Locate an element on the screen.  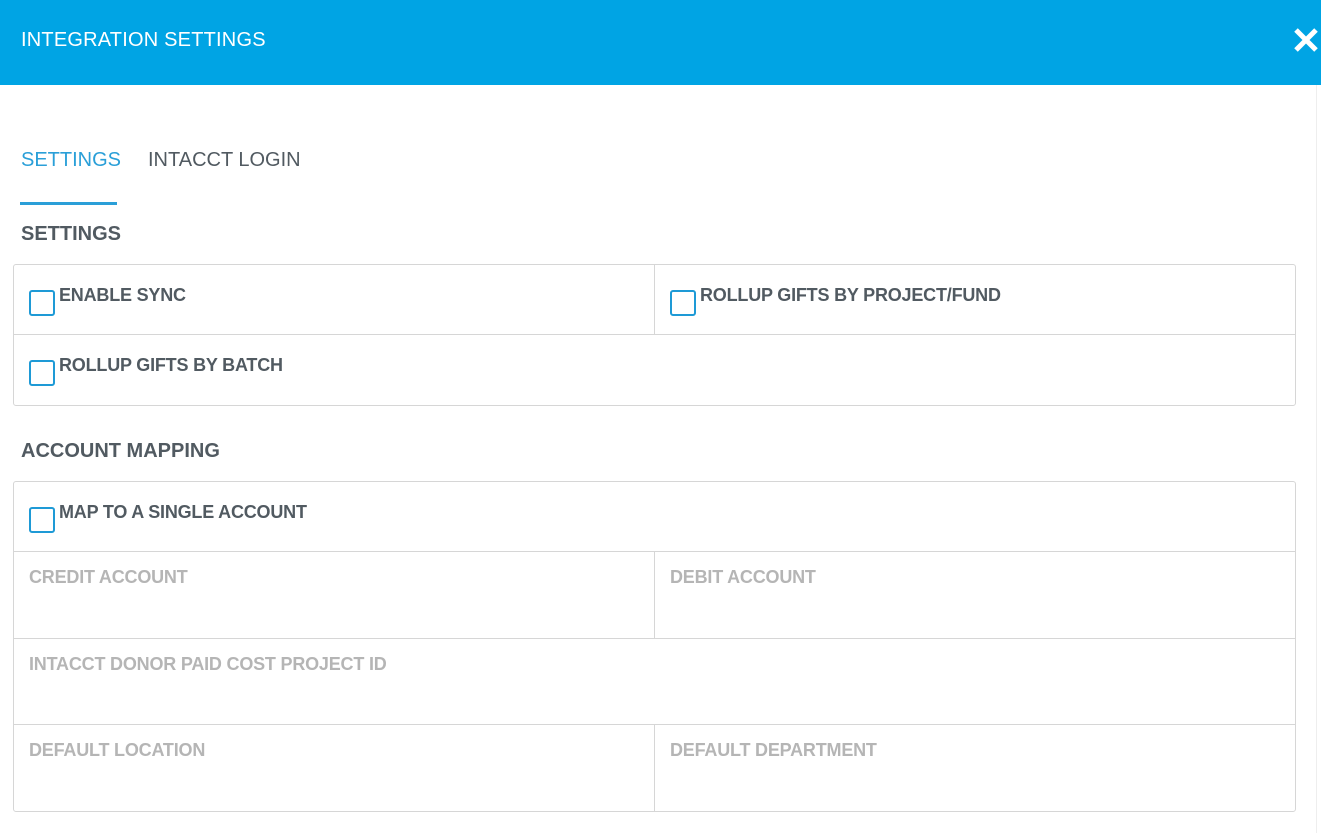
rollup-by-batch-checkbox is located at coordinates (42, 373).